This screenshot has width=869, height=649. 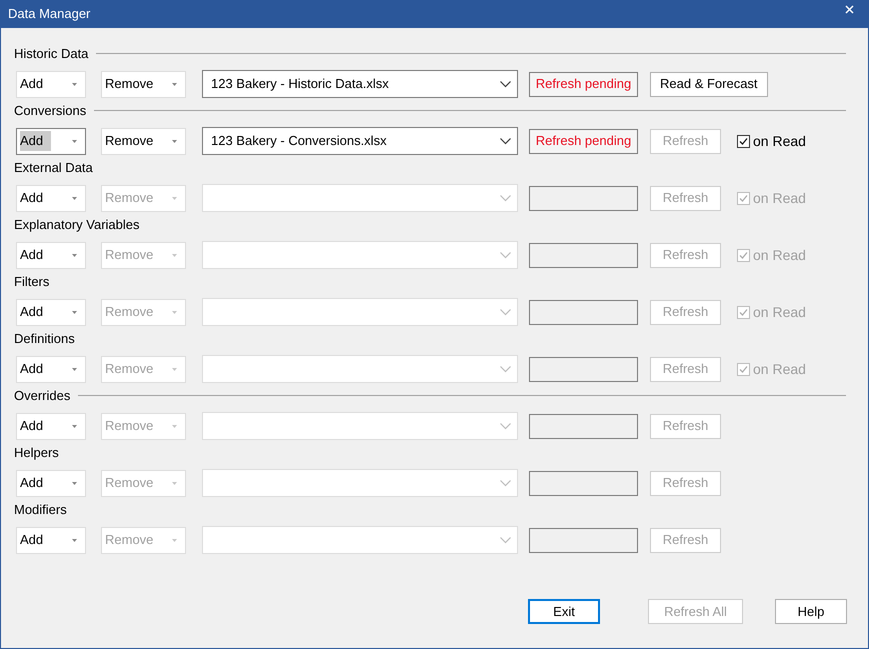 What do you see at coordinates (849, 9) in the screenshot?
I see `close-icon` at bounding box center [849, 9].